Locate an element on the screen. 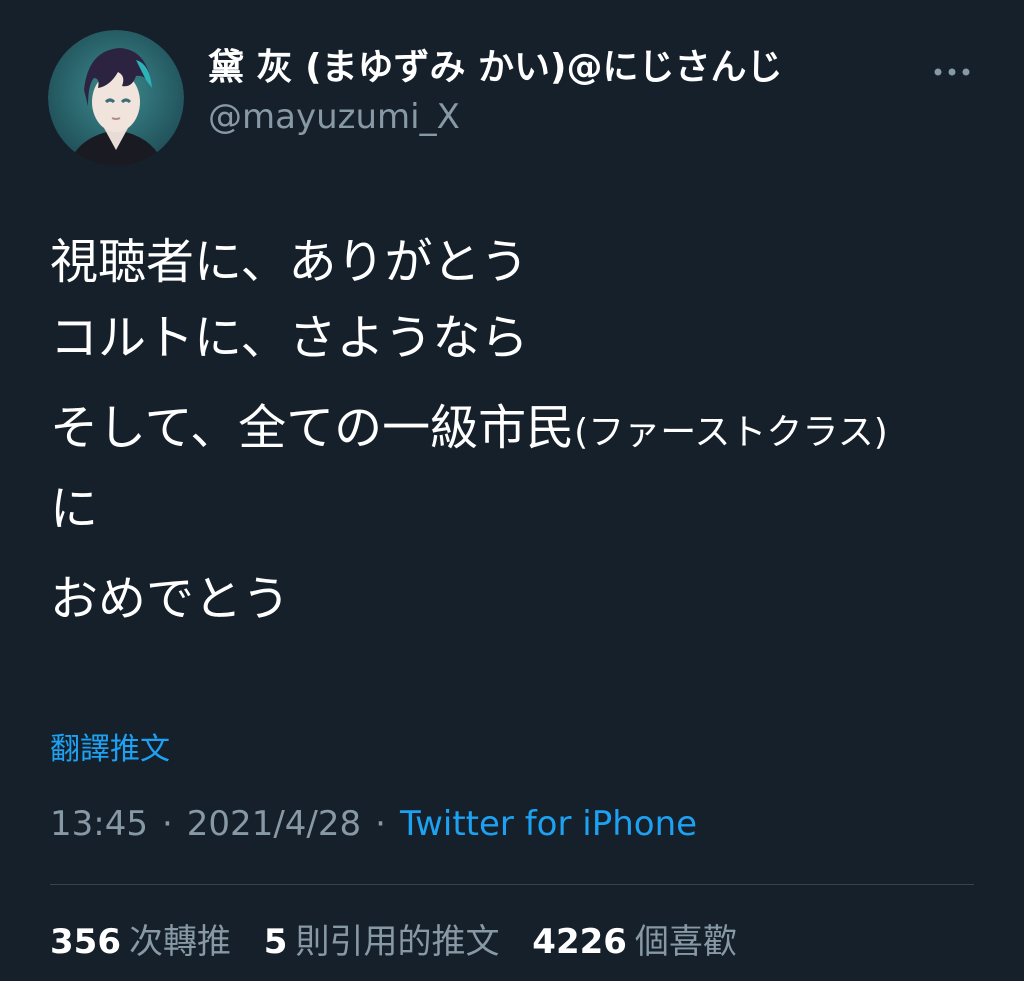 This screenshot has width=1024, height=981. tweet-header: 黛 灰 (まゆずみ かい)@にじさんじ @mayuzumi_X is located at coordinates (513, 100).